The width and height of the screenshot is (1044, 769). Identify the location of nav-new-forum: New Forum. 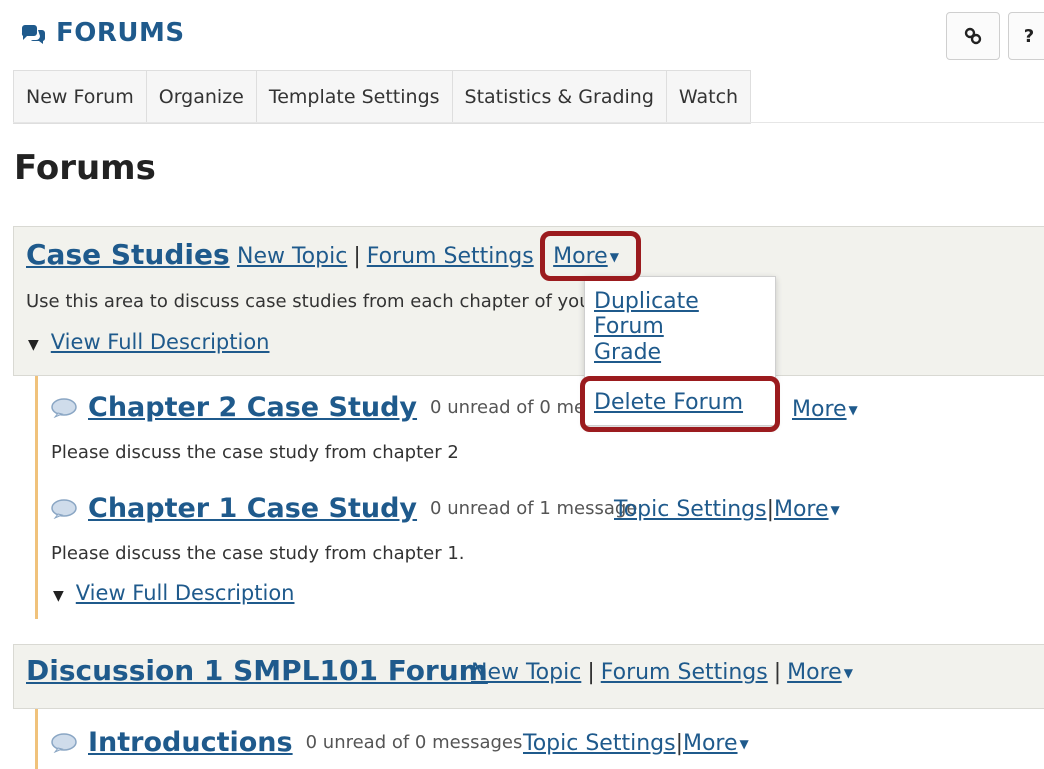
(80, 97).